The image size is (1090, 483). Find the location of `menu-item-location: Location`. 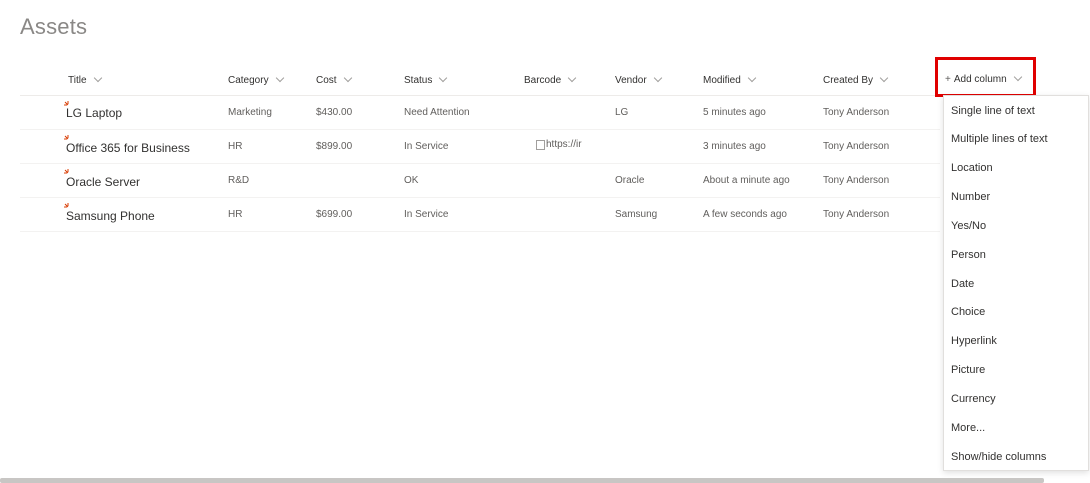

menu-item-location: Location is located at coordinates (972, 168).